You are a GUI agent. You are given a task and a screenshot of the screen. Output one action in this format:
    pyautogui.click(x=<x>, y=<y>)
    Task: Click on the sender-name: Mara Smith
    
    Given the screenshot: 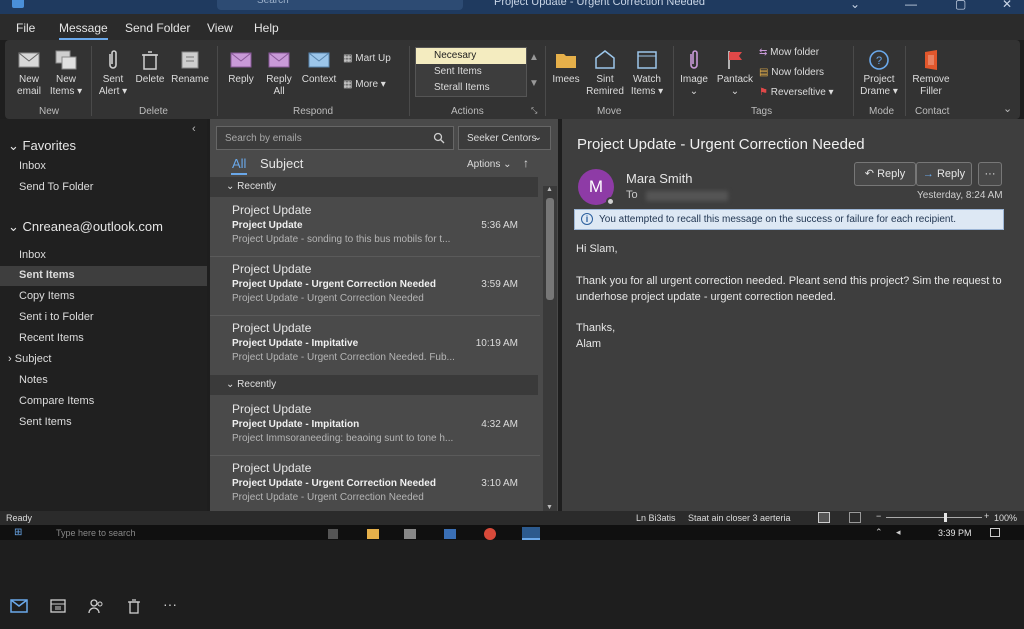 What is the action you would take?
    pyautogui.click(x=659, y=178)
    